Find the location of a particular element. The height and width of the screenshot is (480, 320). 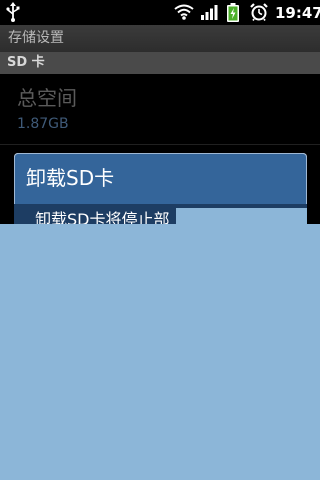

signal-icon is located at coordinates (209, 12).